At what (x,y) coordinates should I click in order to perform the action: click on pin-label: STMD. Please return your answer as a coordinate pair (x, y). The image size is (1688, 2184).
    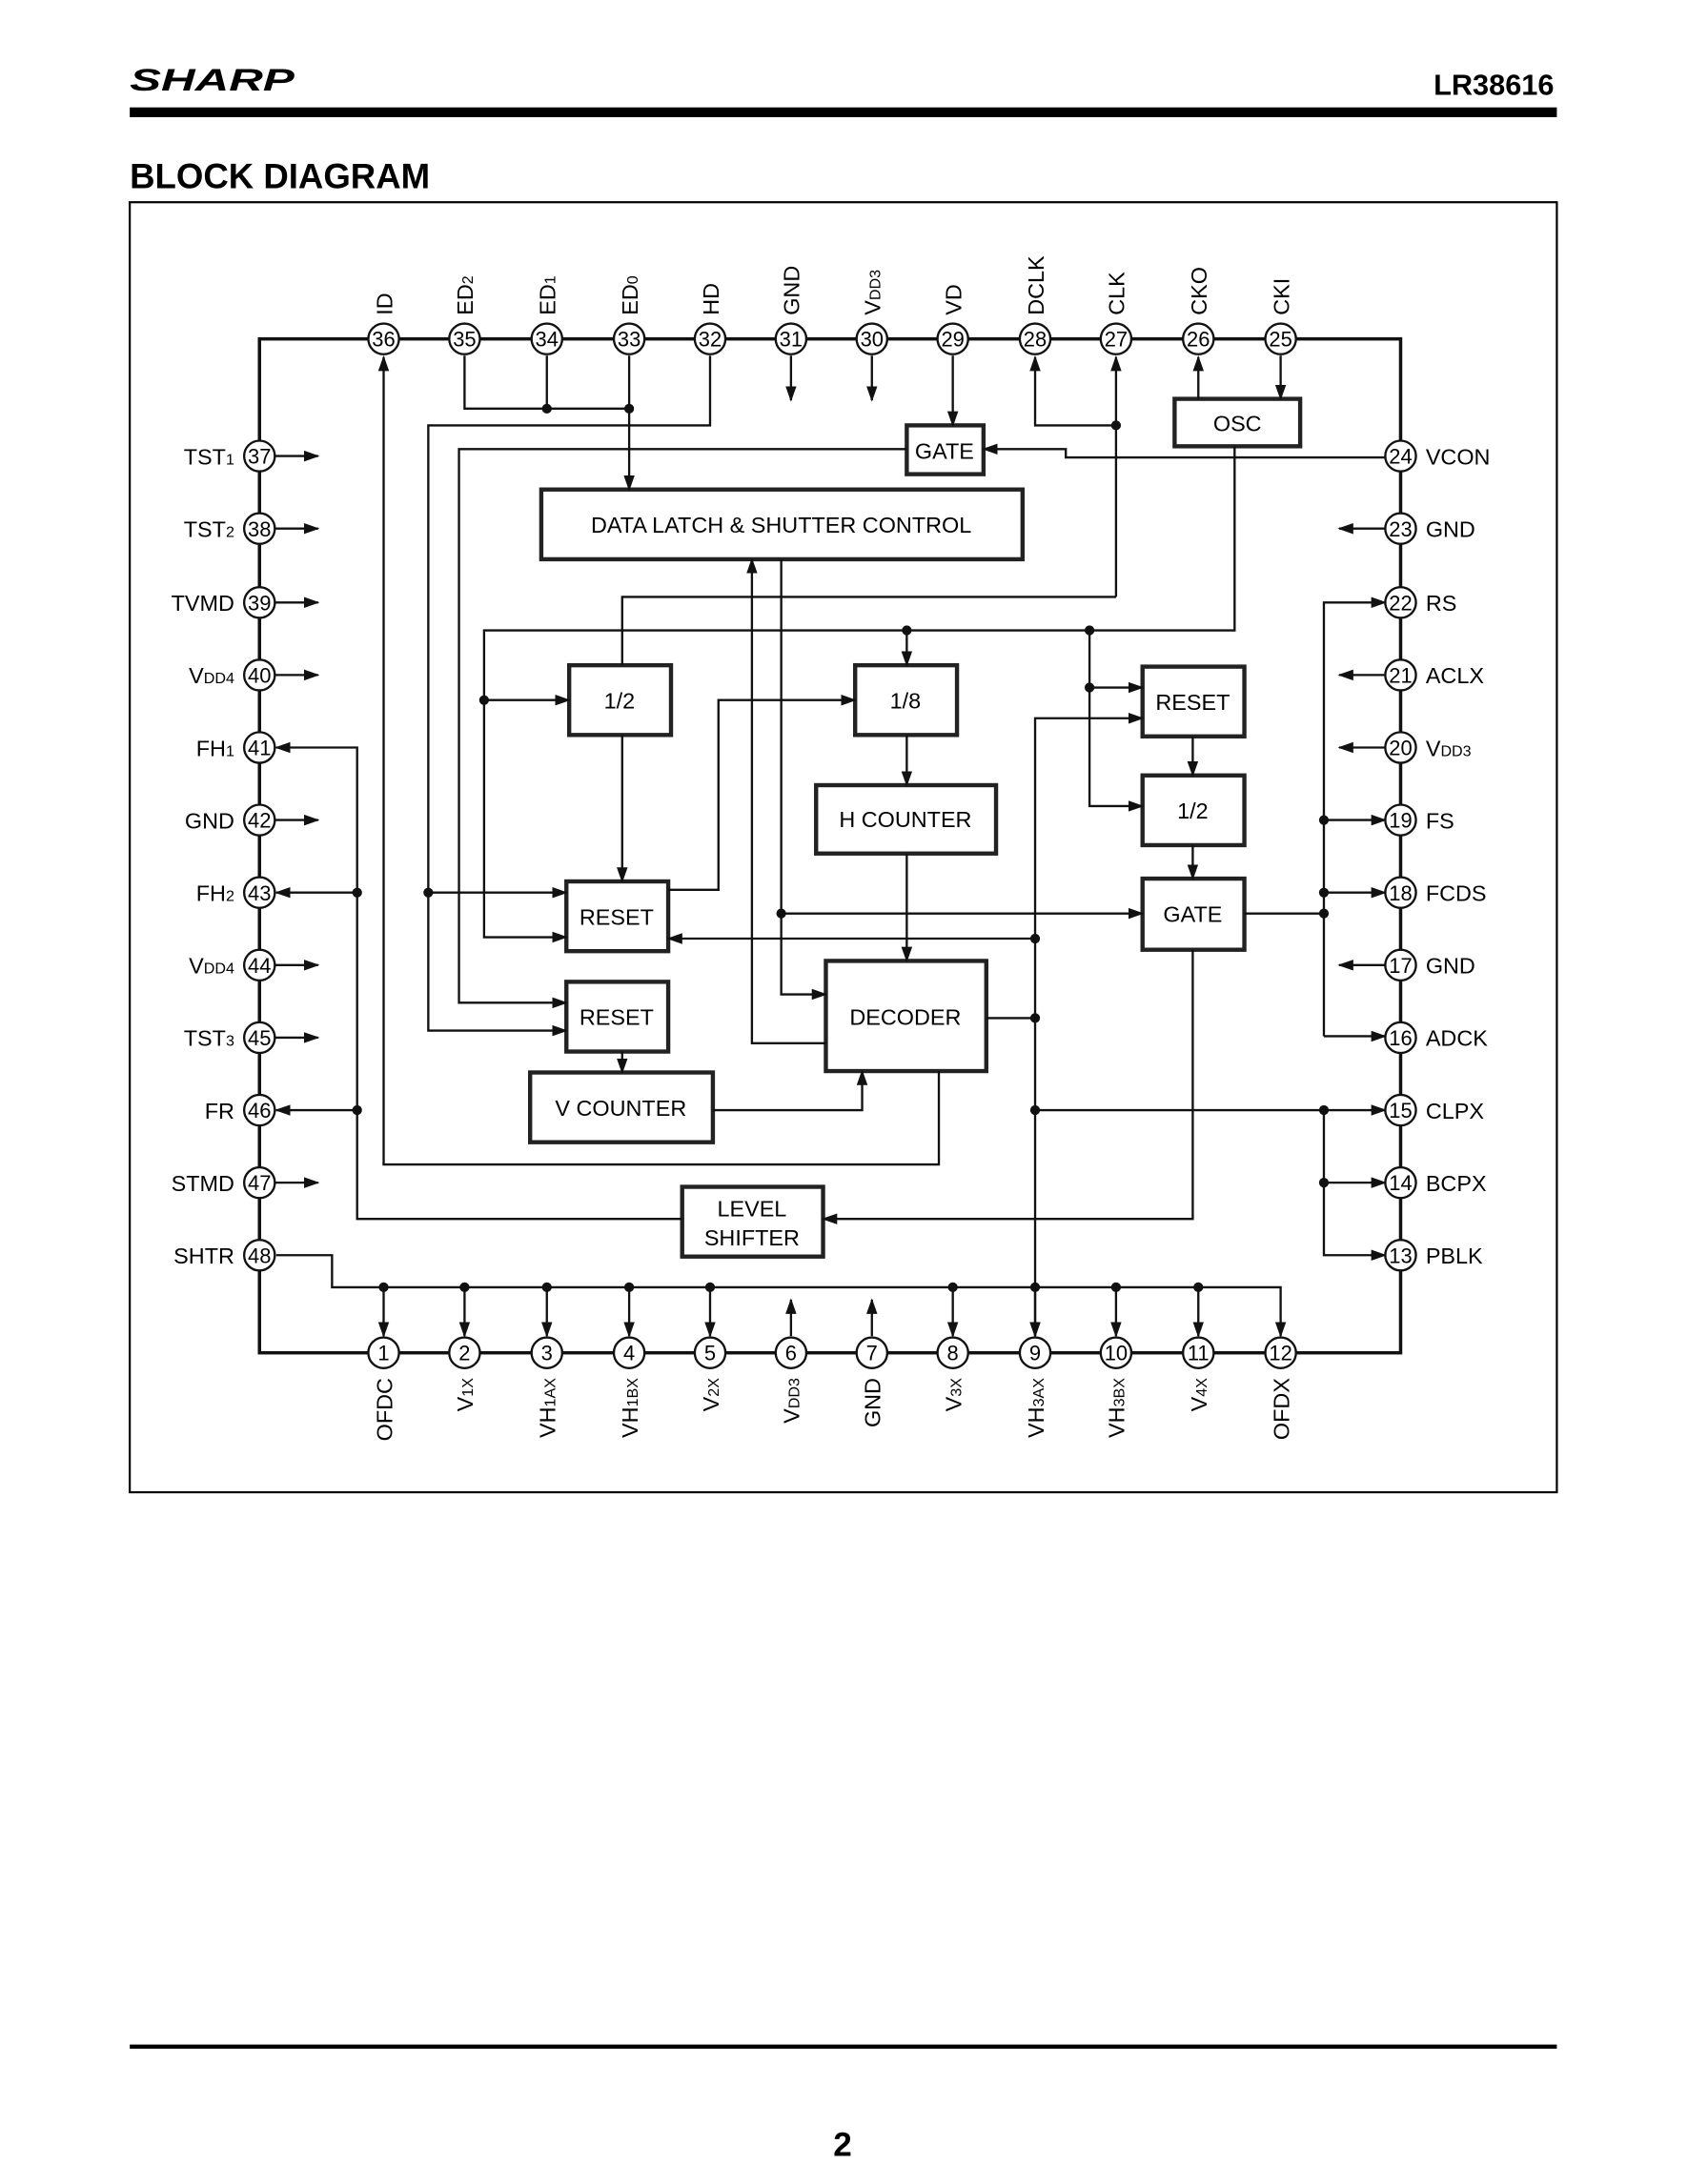
    Looking at the image, I should click on (203, 1183).